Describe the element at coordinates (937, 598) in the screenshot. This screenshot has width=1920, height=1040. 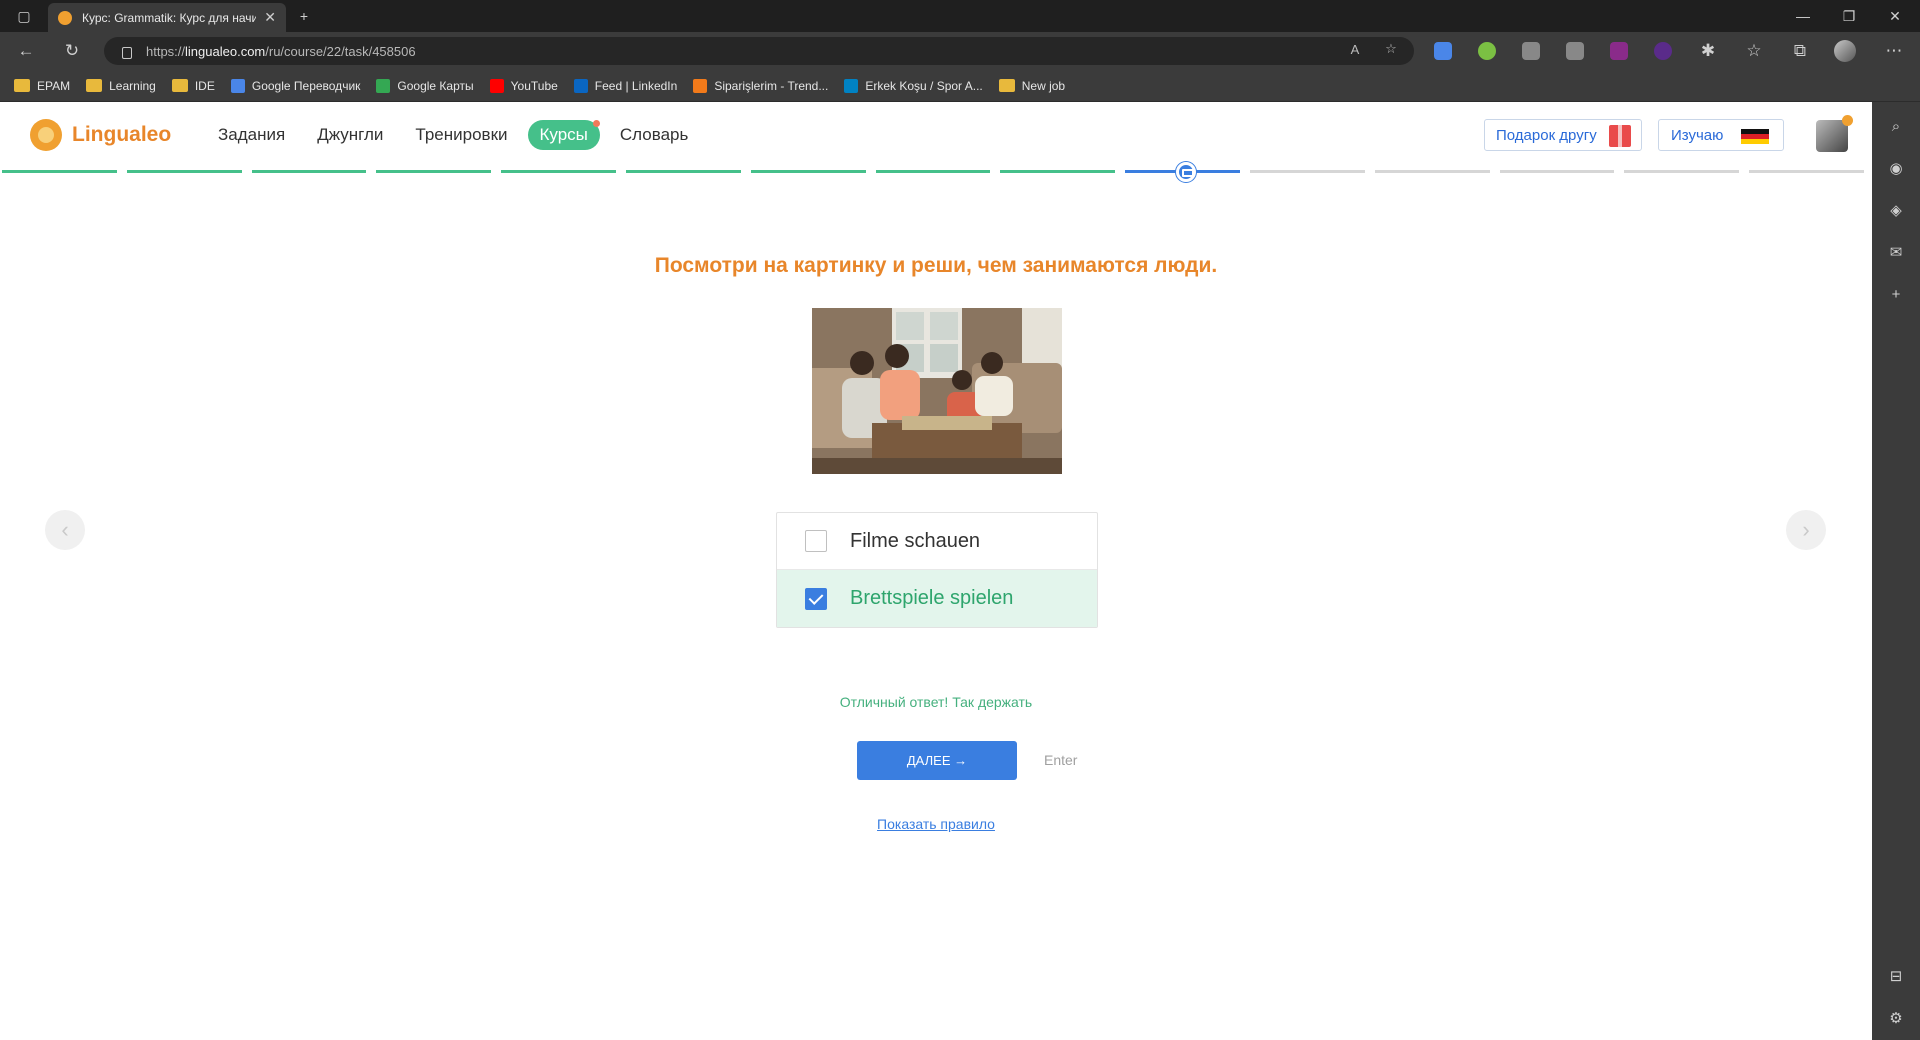
I see `answer-option: Brettspiele spielen` at that location.